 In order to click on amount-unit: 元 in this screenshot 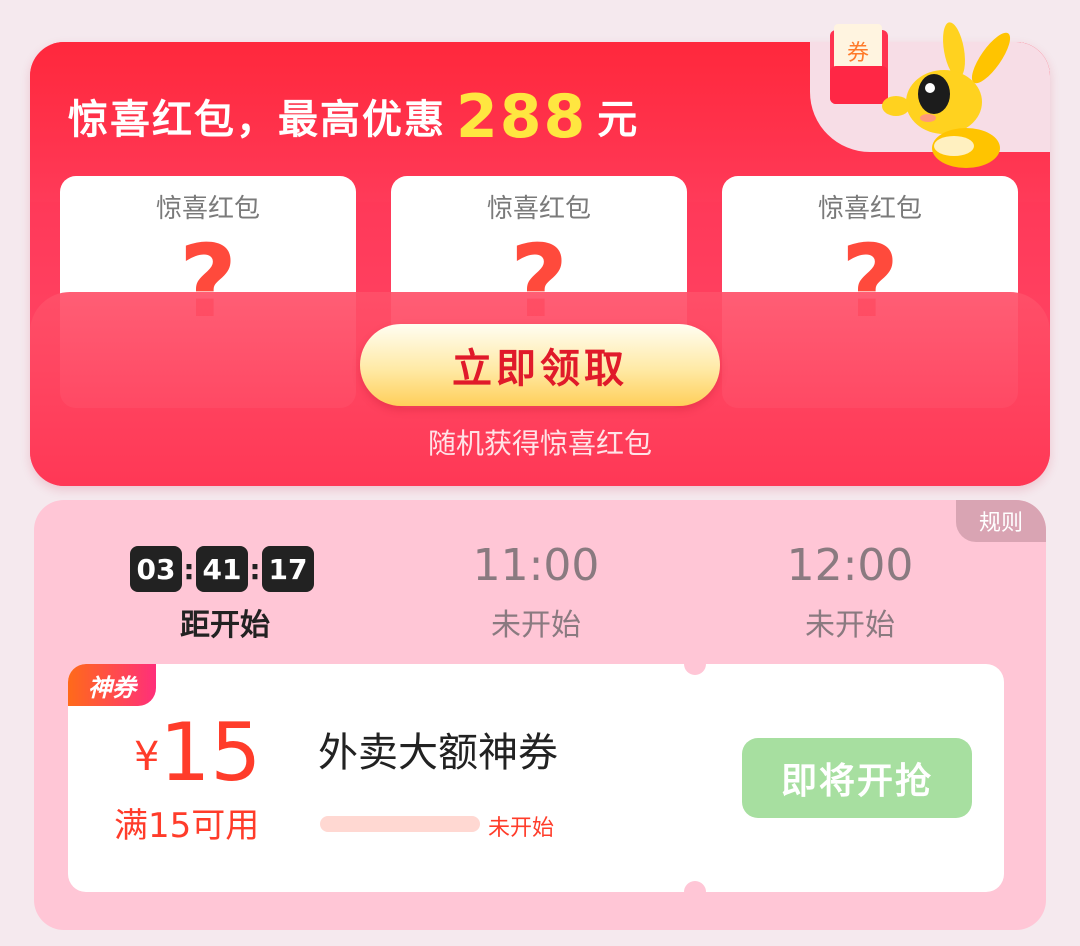, I will do `click(618, 120)`.